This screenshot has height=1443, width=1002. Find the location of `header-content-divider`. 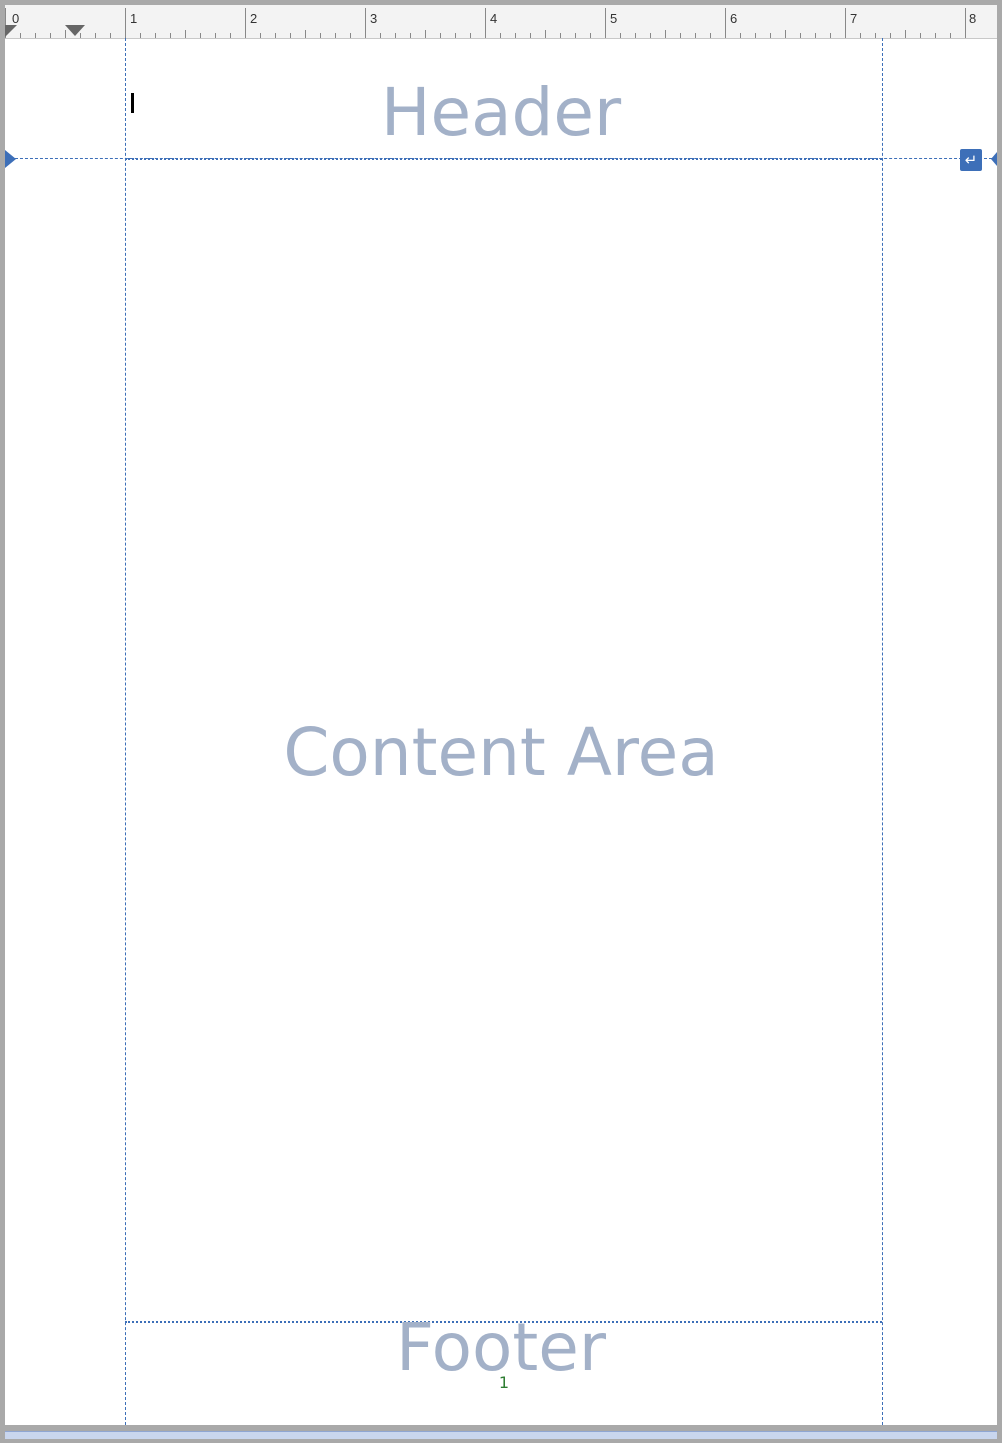

header-content-divider is located at coordinates (503, 159).